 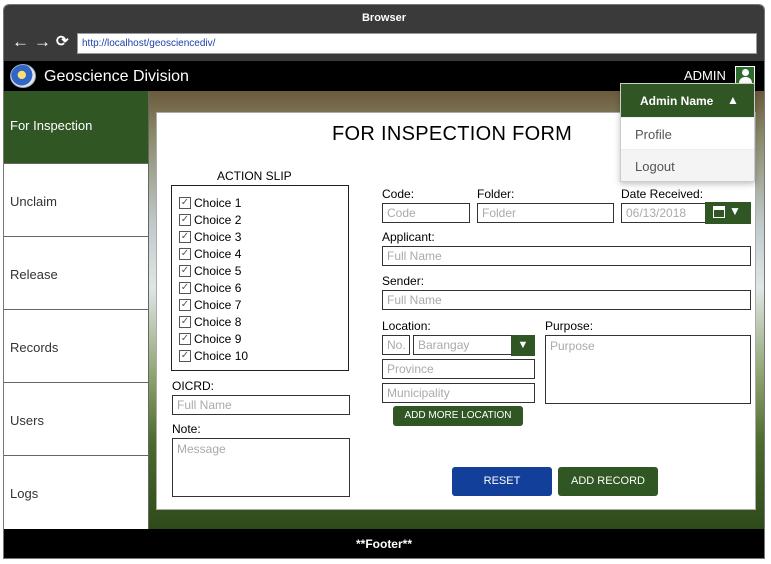 What do you see at coordinates (263, 338) in the screenshot?
I see `choice-item: ✓ Choice 9` at bounding box center [263, 338].